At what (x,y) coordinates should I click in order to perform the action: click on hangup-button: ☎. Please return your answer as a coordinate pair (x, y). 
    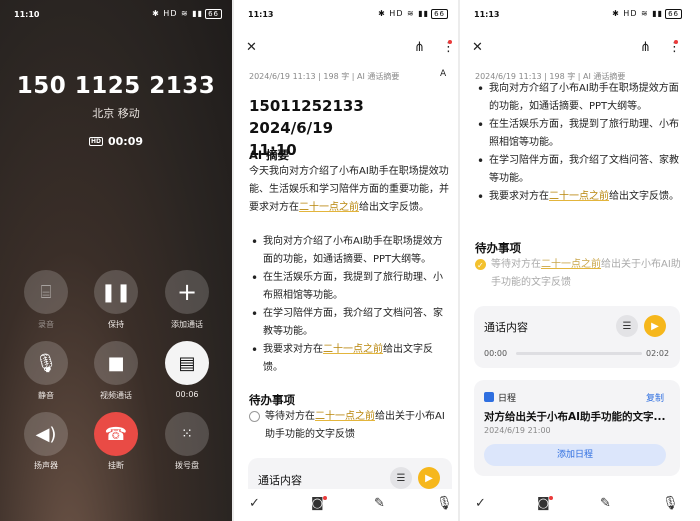
    Looking at the image, I should click on (116, 434).